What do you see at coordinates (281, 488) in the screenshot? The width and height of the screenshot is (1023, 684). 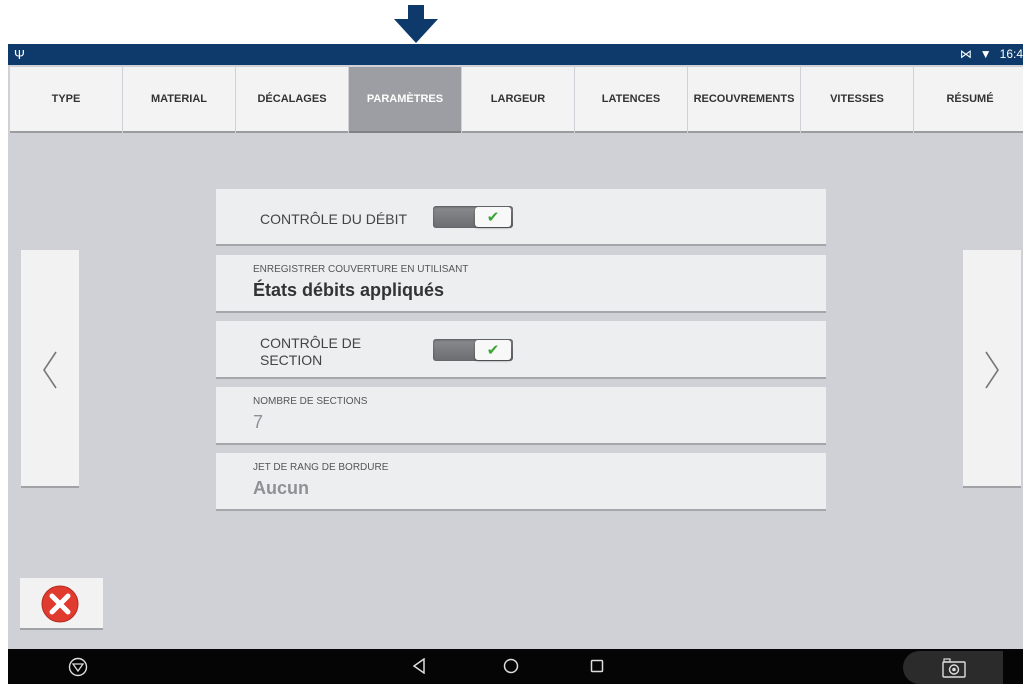 I see `boundary-value: Aucun` at bounding box center [281, 488].